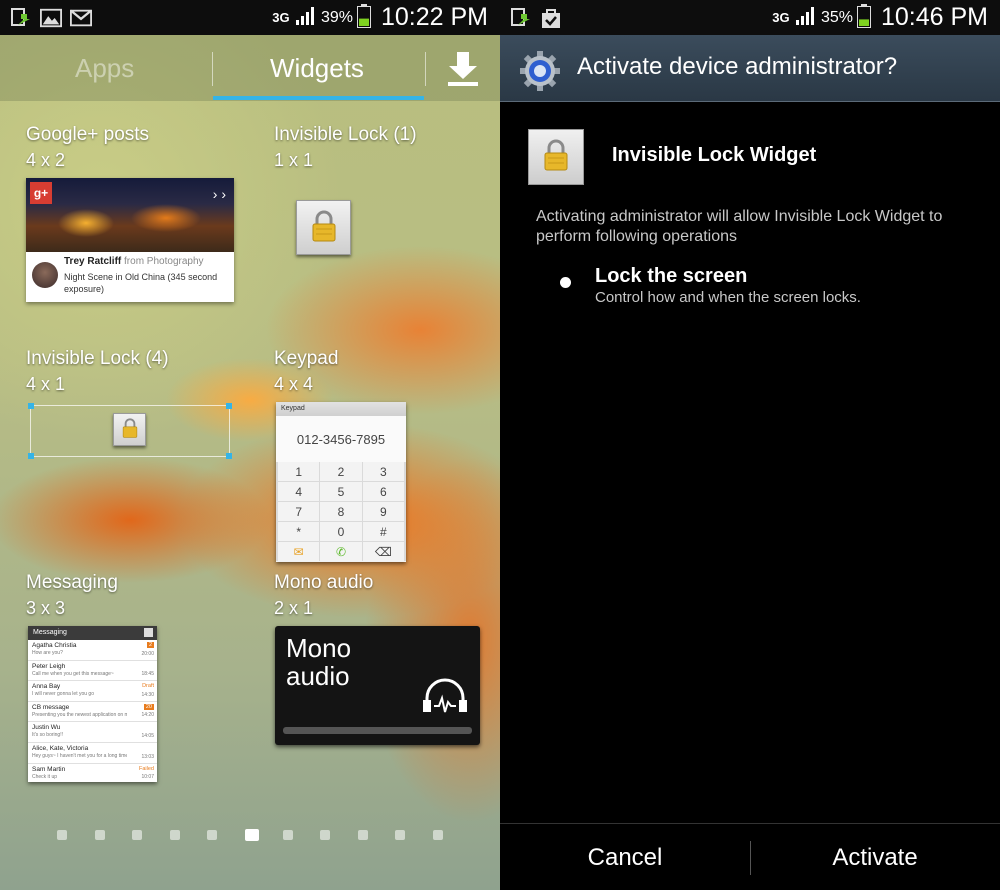  I want to click on keypad-key: ✆, so click(341, 551).